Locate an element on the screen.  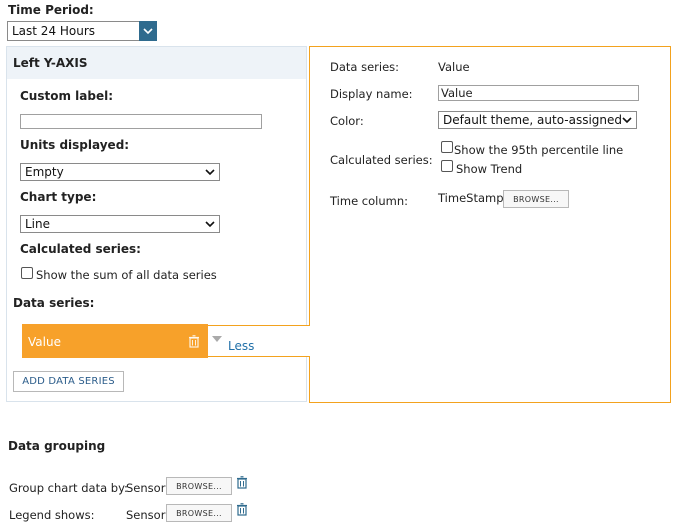
details-data-series-value: Value is located at coordinates (454, 67).